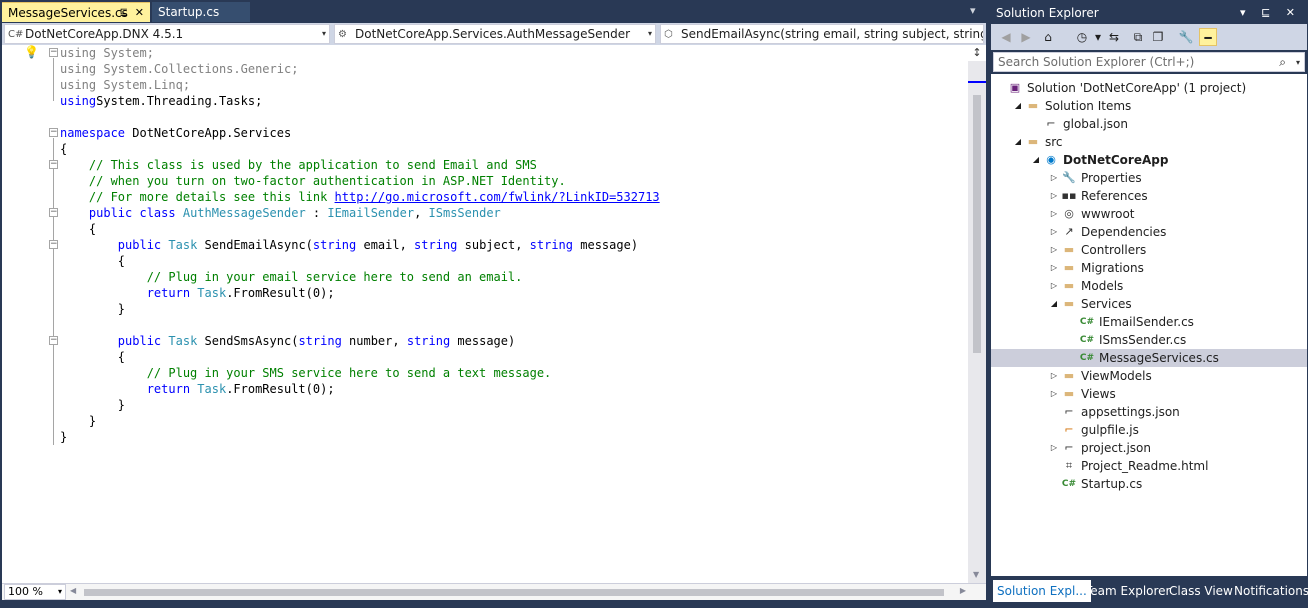  I want to click on code-token: string, so click(428, 341).